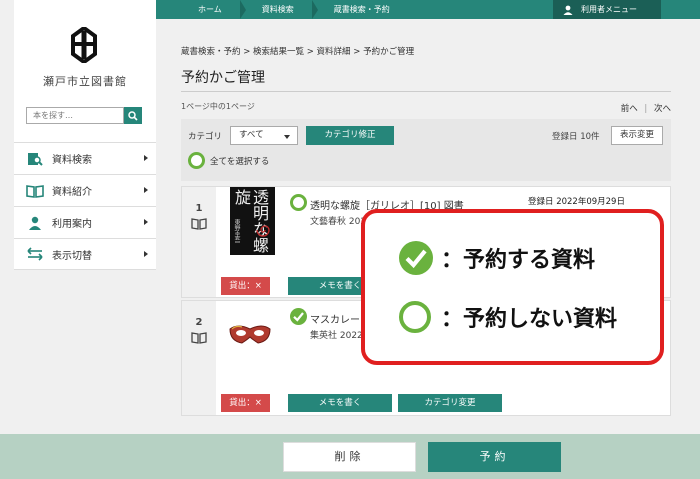 Image resolution: width=700 pixels, height=479 pixels. Describe the element at coordinates (201, 9) in the screenshot. I see `top-crumb-home: ホーム` at that location.